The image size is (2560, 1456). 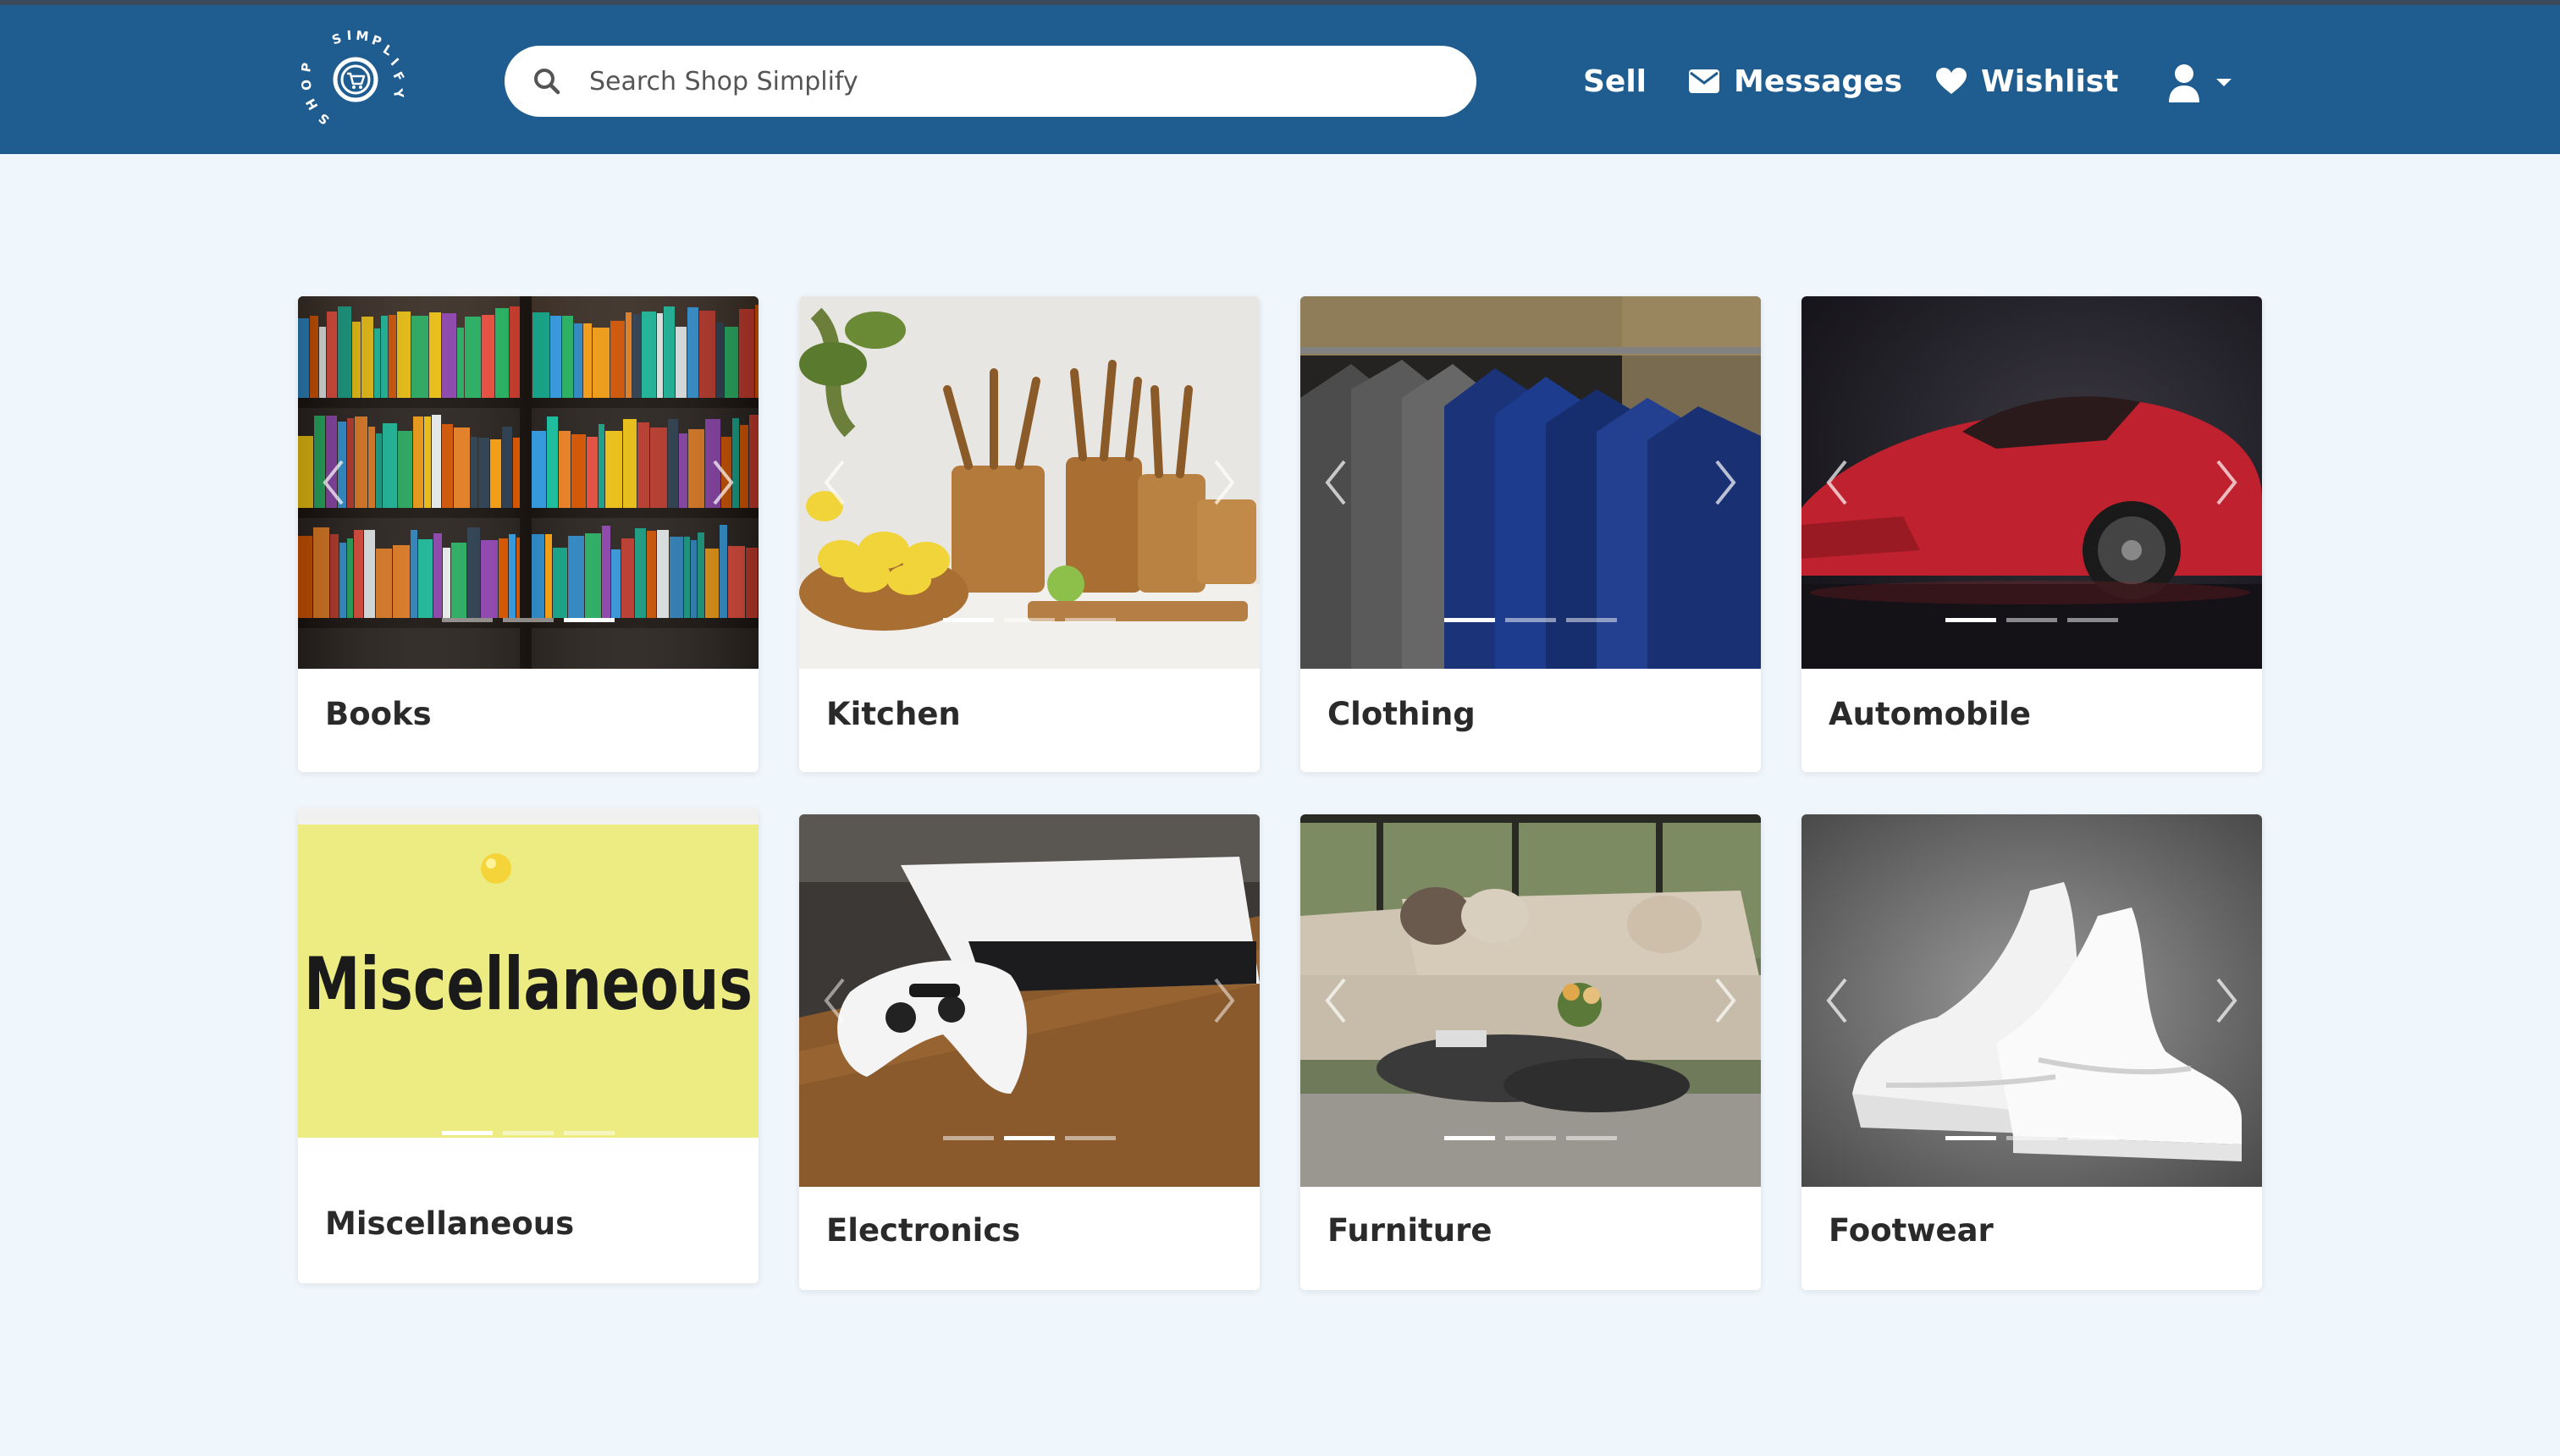 I want to click on miscellaneous-image-text: Miscellaneous, so click(x=528, y=985).